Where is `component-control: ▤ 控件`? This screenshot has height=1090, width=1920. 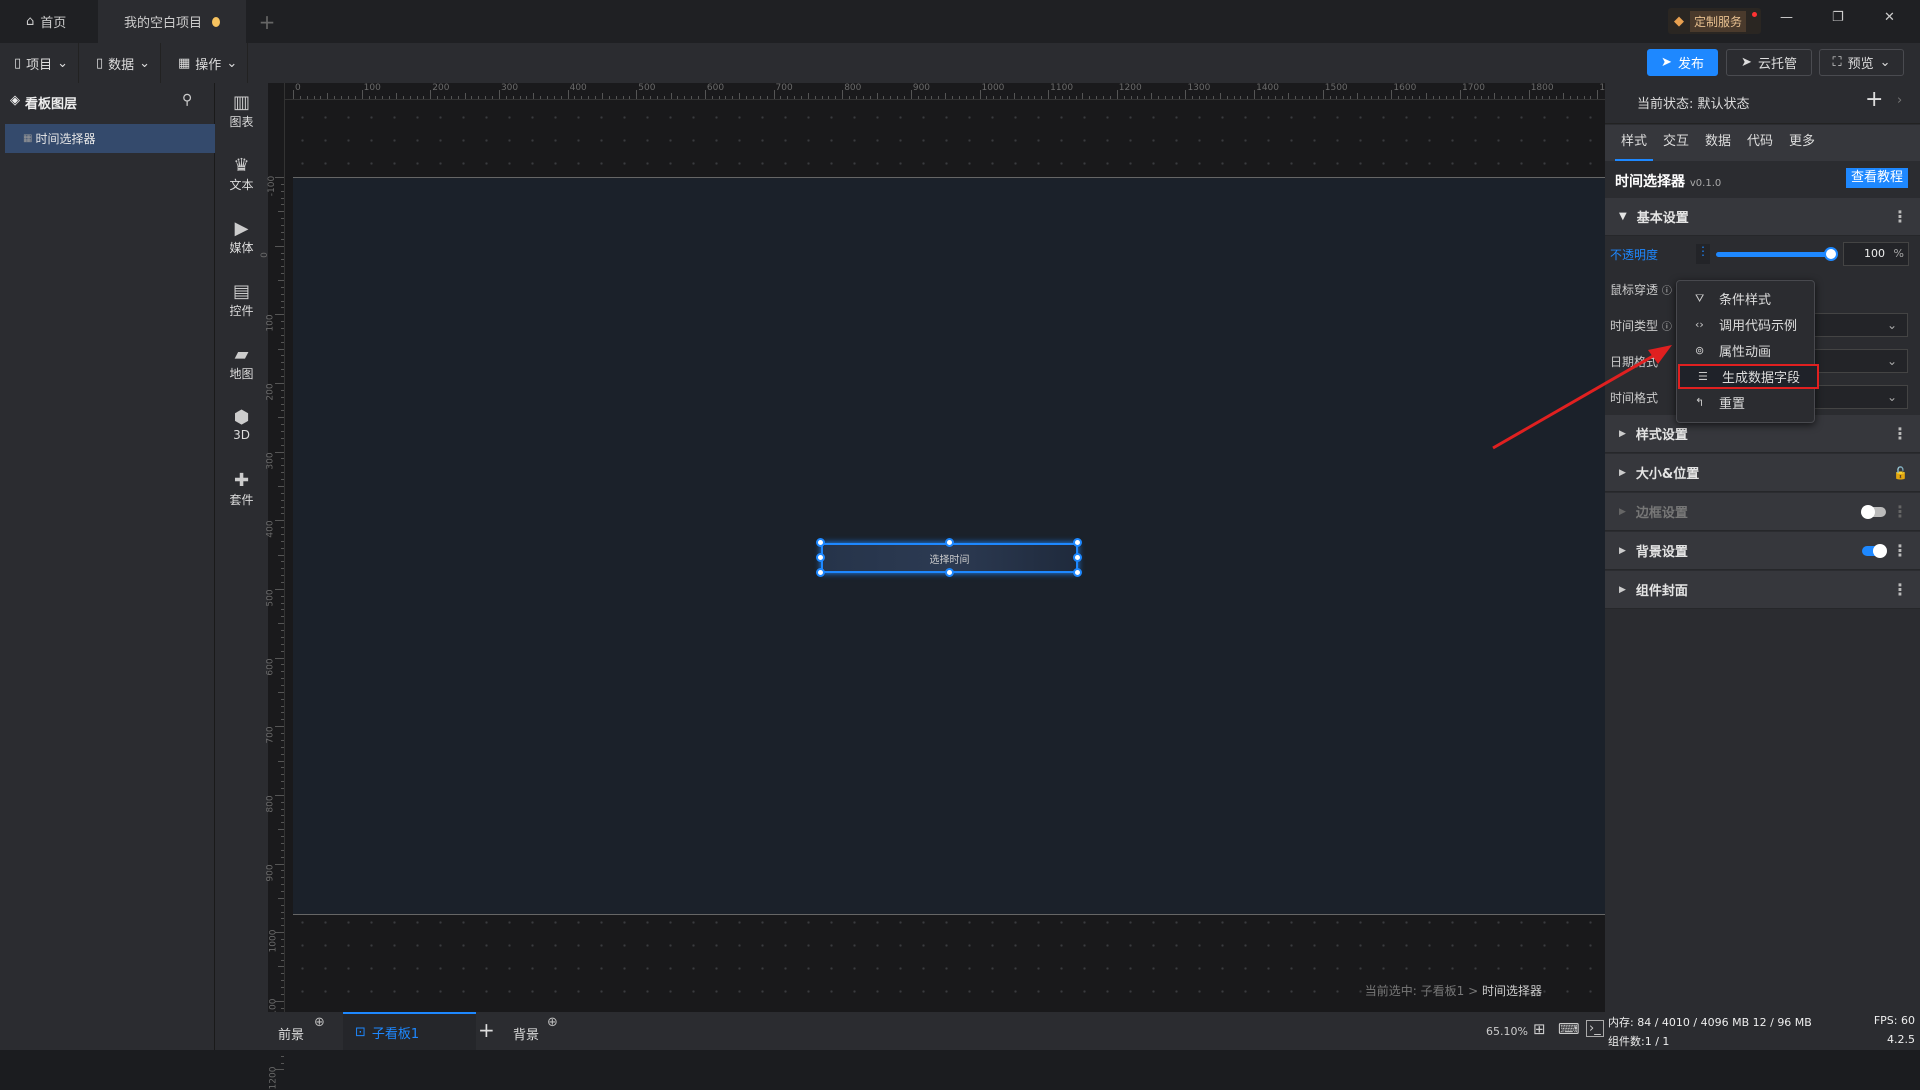 component-control: ▤ 控件 is located at coordinates (241, 300).